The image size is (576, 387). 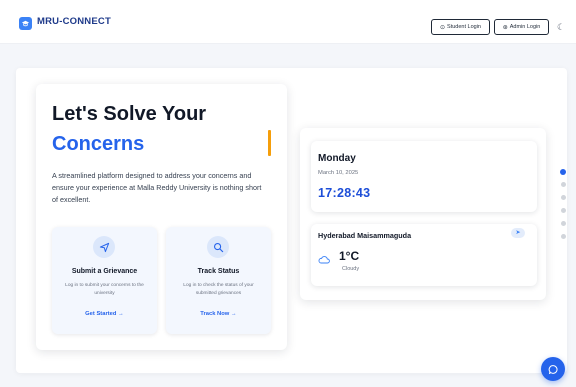 What do you see at coordinates (218, 271) in the screenshot?
I see `card-title: Track Status` at bounding box center [218, 271].